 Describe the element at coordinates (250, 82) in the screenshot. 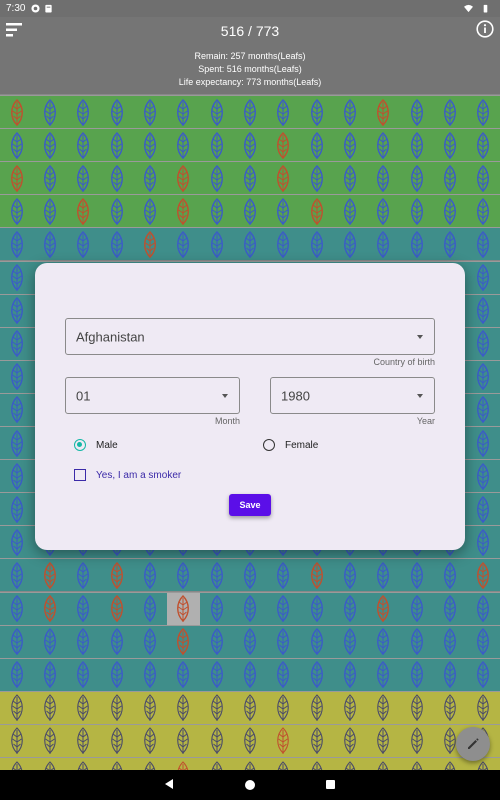

I see `life-expectancy-text: Life expectancy: 773 months(Leafs)` at that location.